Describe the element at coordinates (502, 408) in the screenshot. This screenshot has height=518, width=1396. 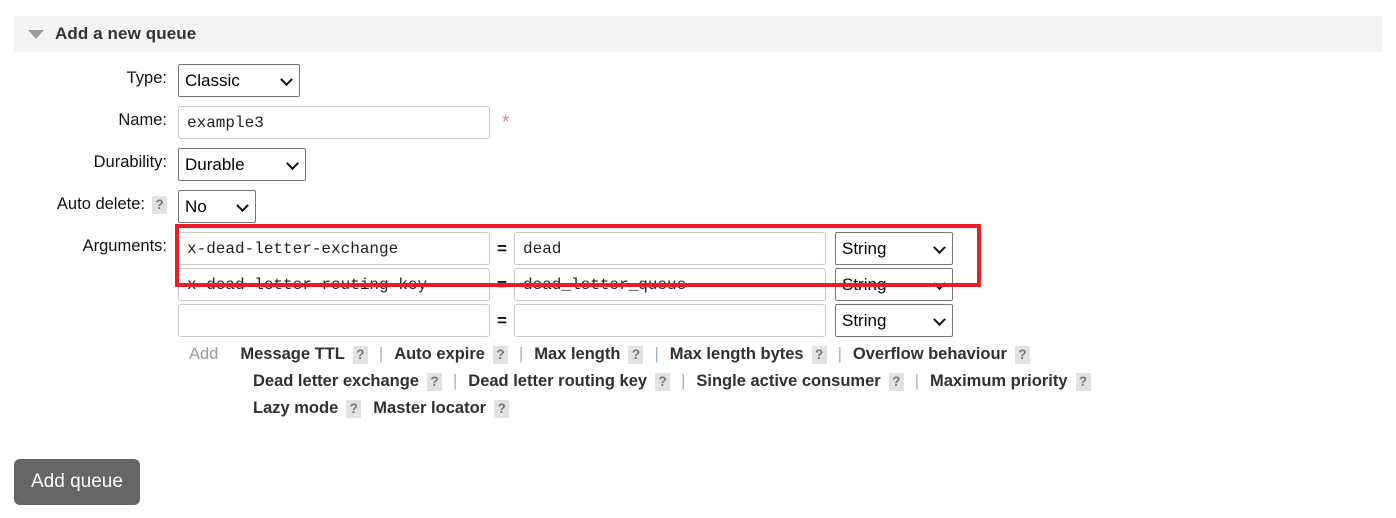
I see `help-icon-master-locator: ?` at that location.